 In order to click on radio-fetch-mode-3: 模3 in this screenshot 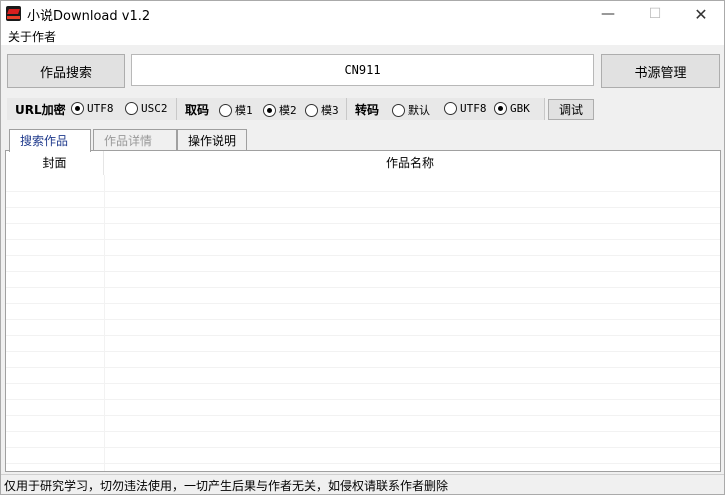, I will do `click(322, 110)`.